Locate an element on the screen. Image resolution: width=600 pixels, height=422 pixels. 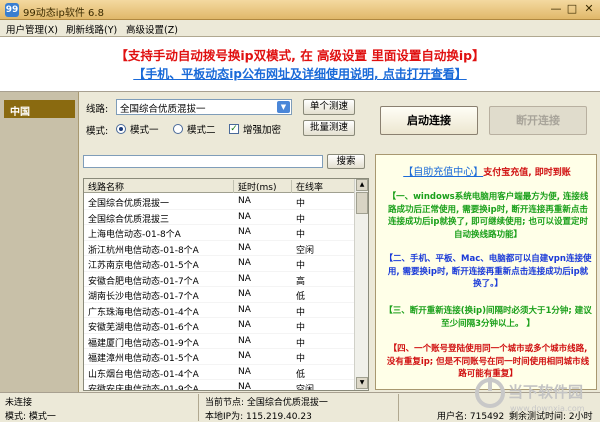
radio-unselected-icon is located at coordinates (178, 129).